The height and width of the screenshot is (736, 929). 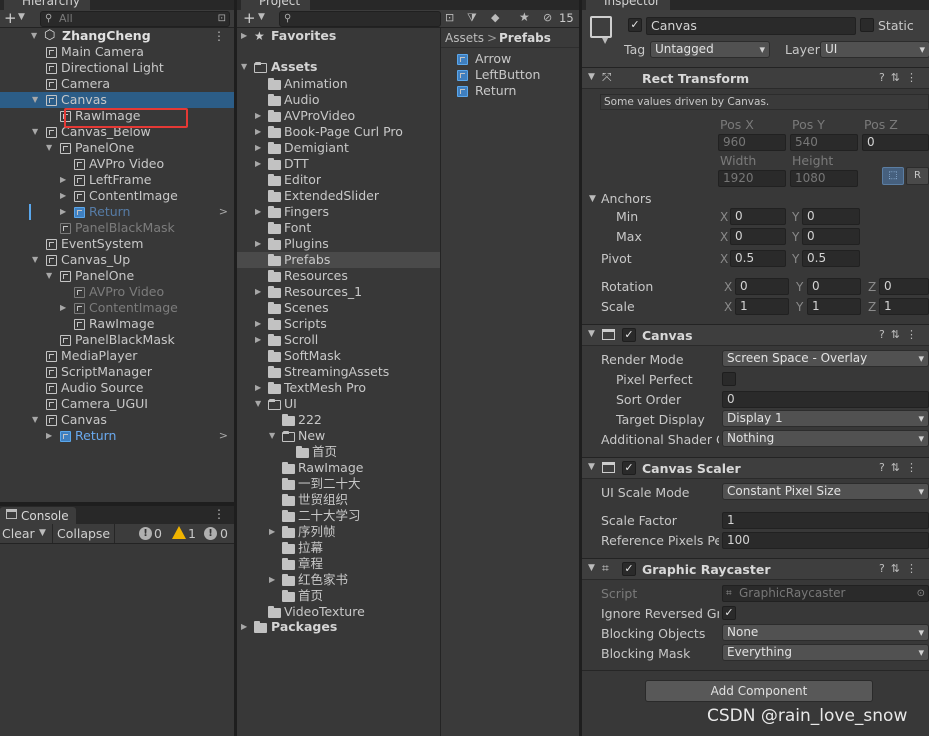 I want to click on static-checkbox, so click(x=867, y=25).